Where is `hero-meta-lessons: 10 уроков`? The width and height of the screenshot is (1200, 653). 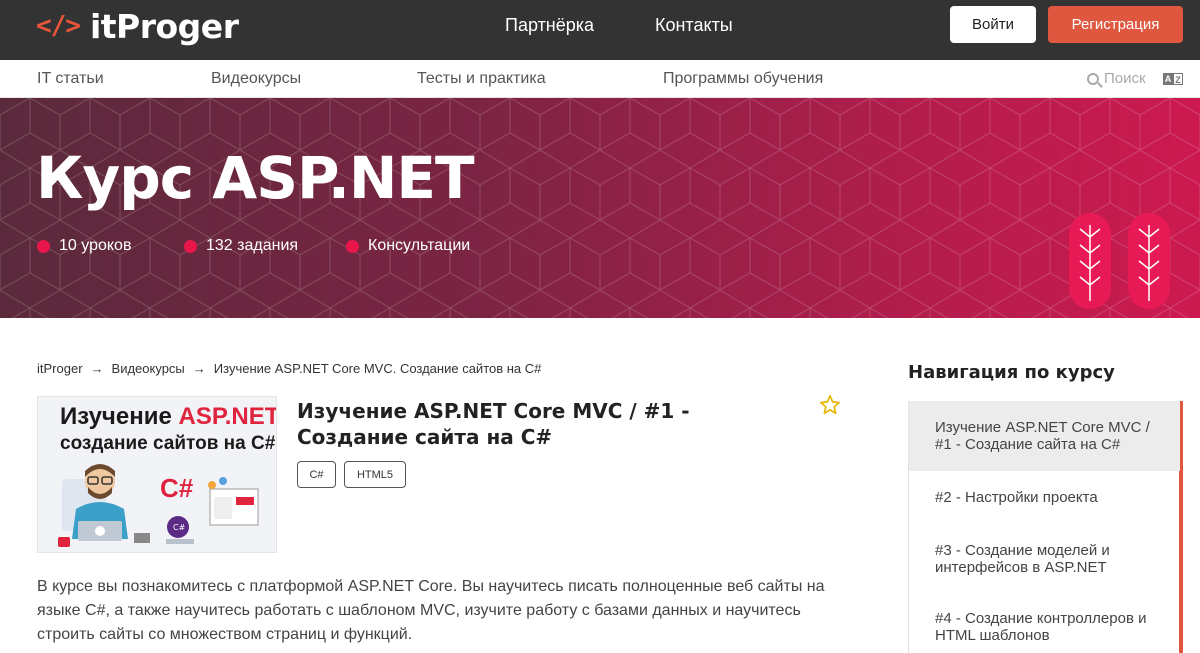
hero-meta-lessons: 10 уроков is located at coordinates (84, 246).